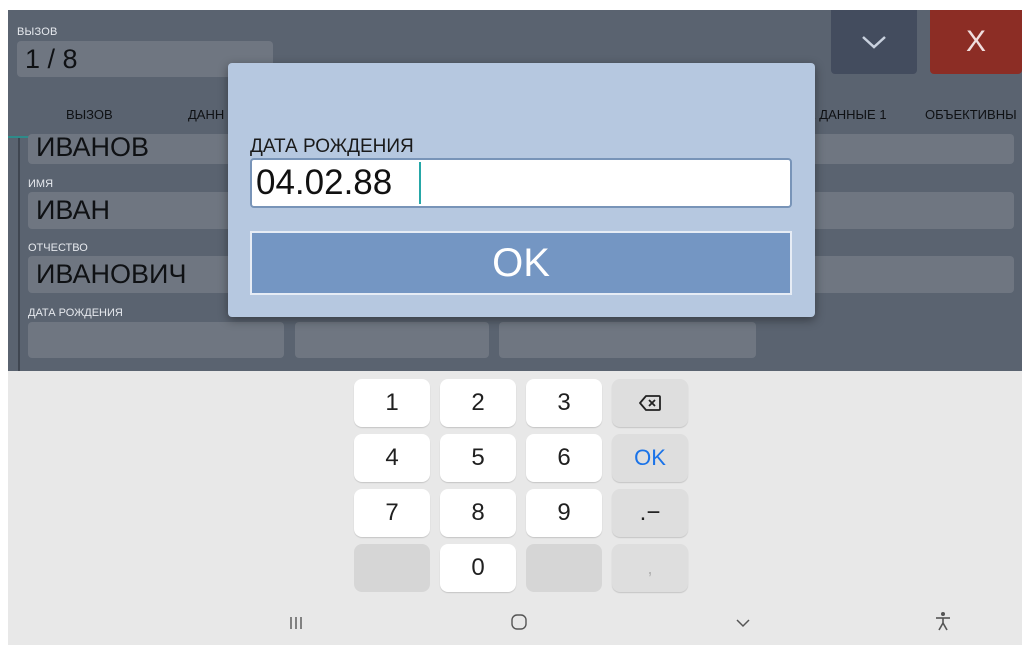 This screenshot has width=1022, height=645. Describe the element at coordinates (521, 183) in the screenshot. I see `birthdate-input: 04.02.88` at that location.